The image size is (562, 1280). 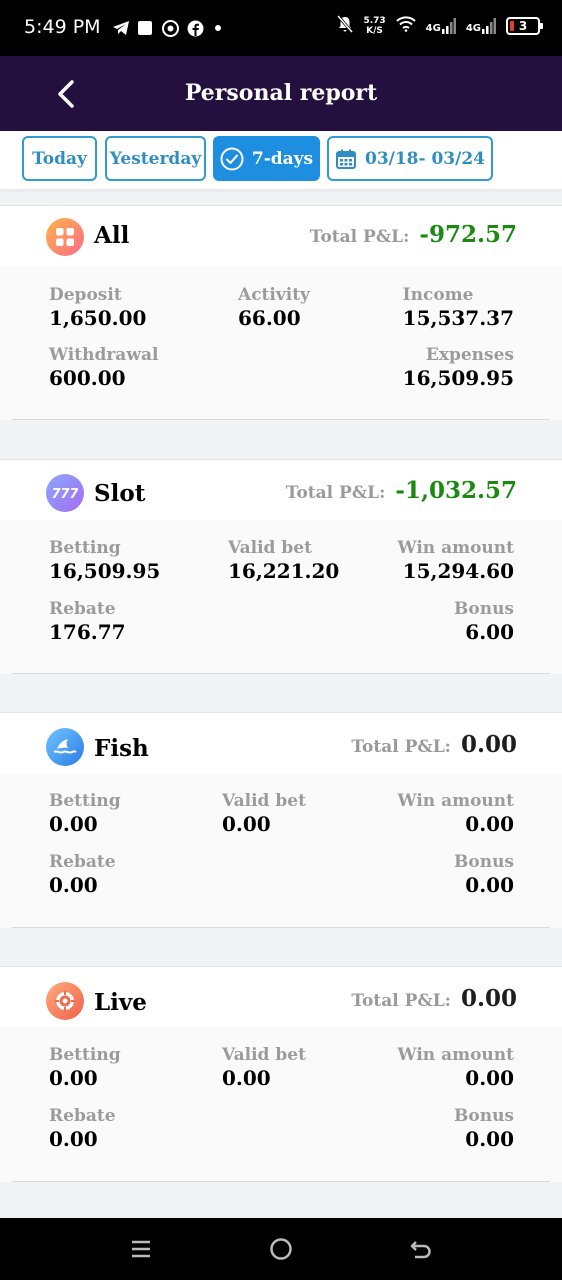 I want to click on win-amount-value: 0.00, so click(x=489, y=824).